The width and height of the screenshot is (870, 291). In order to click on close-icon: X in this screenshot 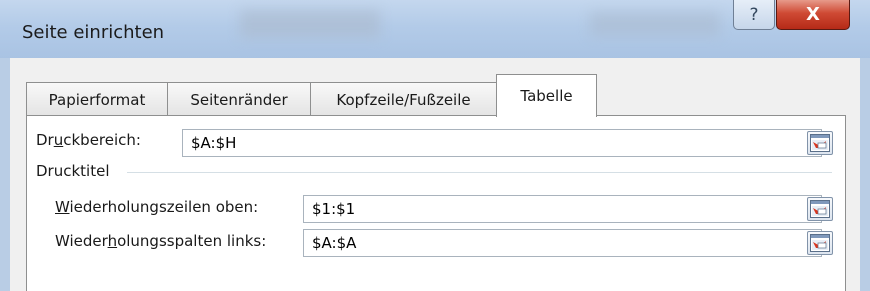, I will do `click(813, 14)`.